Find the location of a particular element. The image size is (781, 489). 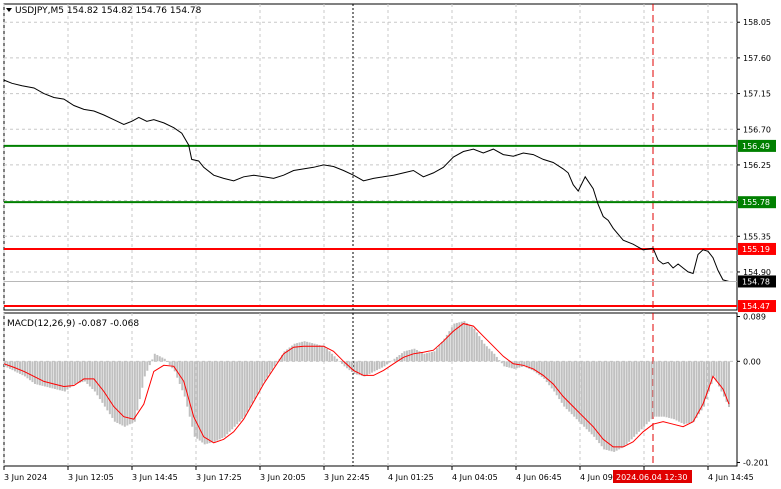

price-tick-label: 157.60 is located at coordinates (757, 58).